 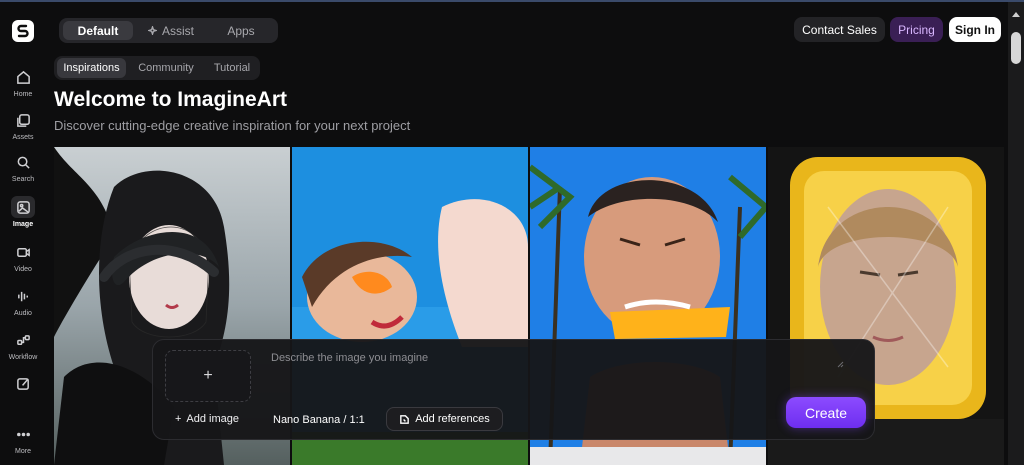 I want to click on tab-tutorial: Tutorial, so click(x=232, y=68).